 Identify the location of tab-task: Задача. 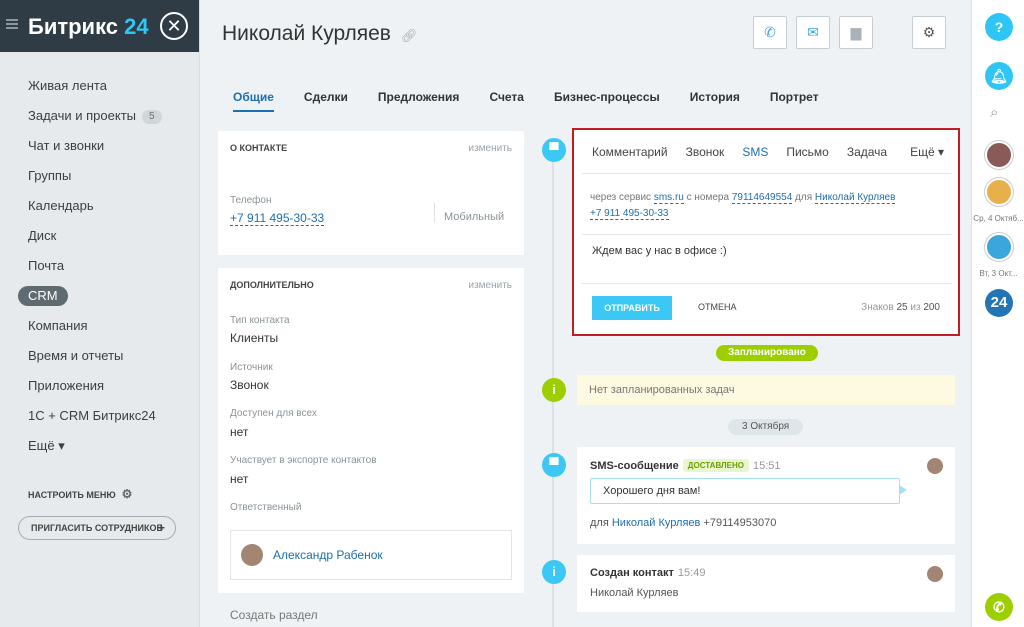
(867, 152).